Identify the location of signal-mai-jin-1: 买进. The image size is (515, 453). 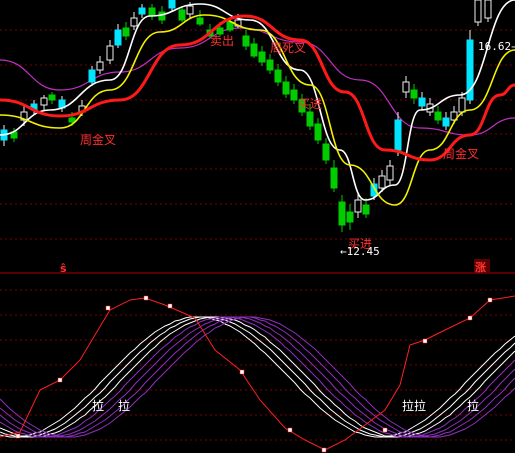
(310, 104).